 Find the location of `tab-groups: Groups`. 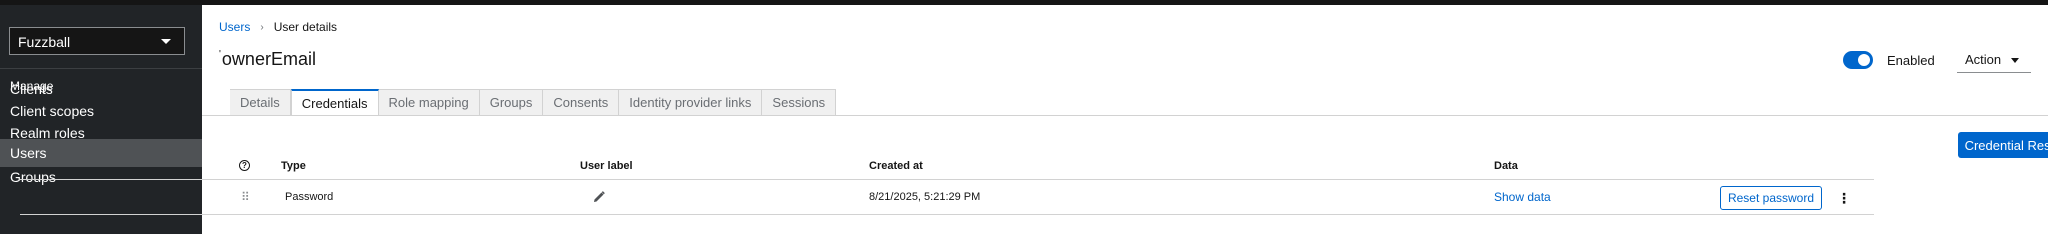

tab-groups: Groups is located at coordinates (511, 102).